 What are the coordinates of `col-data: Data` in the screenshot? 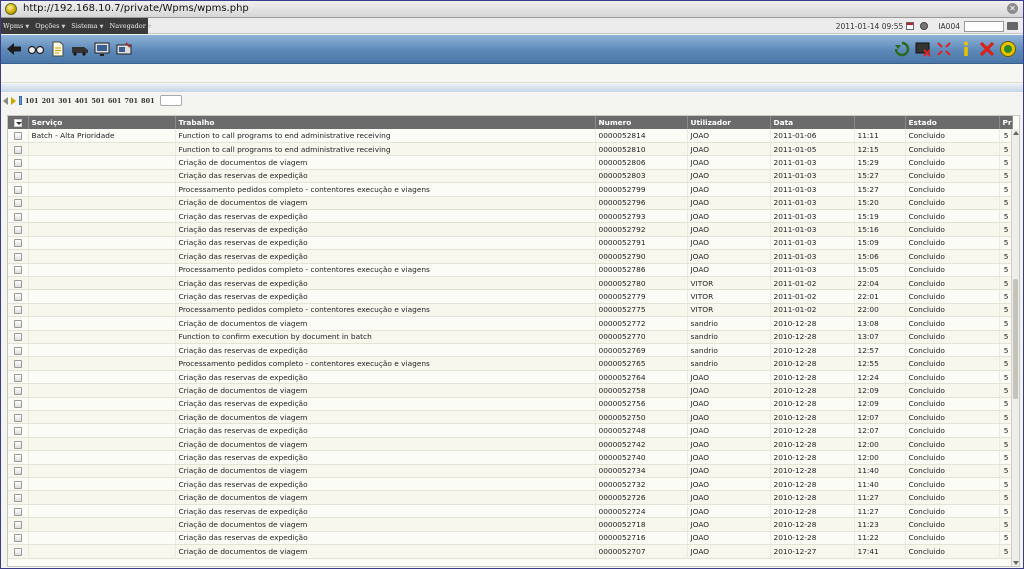 It's located at (812, 122).